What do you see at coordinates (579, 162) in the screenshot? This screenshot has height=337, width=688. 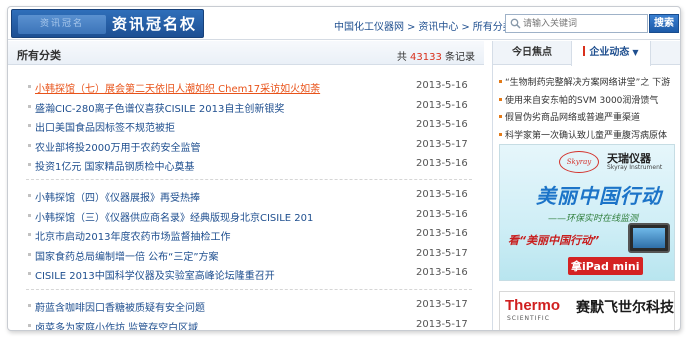 I see `skyray-logo: Skyray` at bounding box center [579, 162].